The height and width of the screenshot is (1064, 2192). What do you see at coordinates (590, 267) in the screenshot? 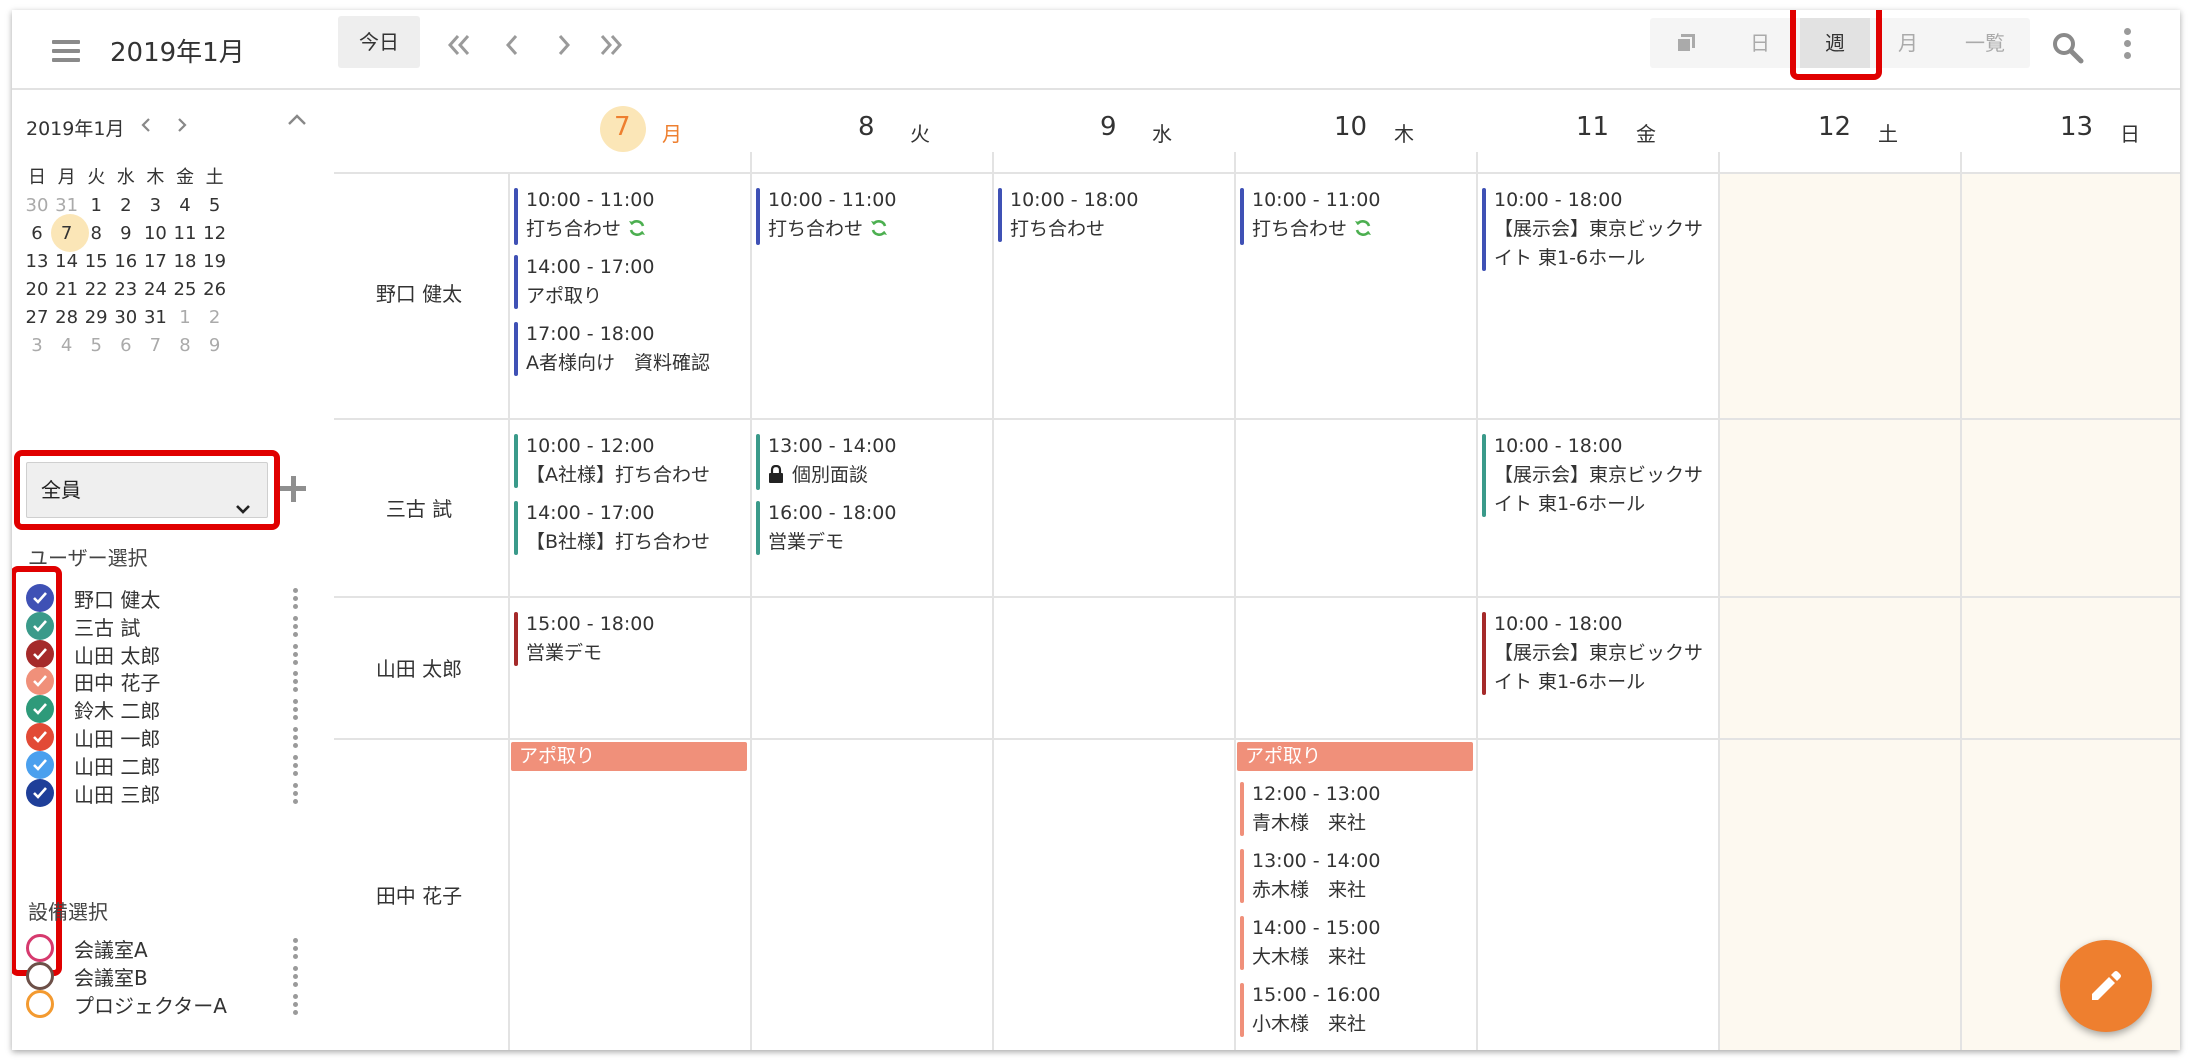
I see `event-time: 14:00 - 17:00` at bounding box center [590, 267].